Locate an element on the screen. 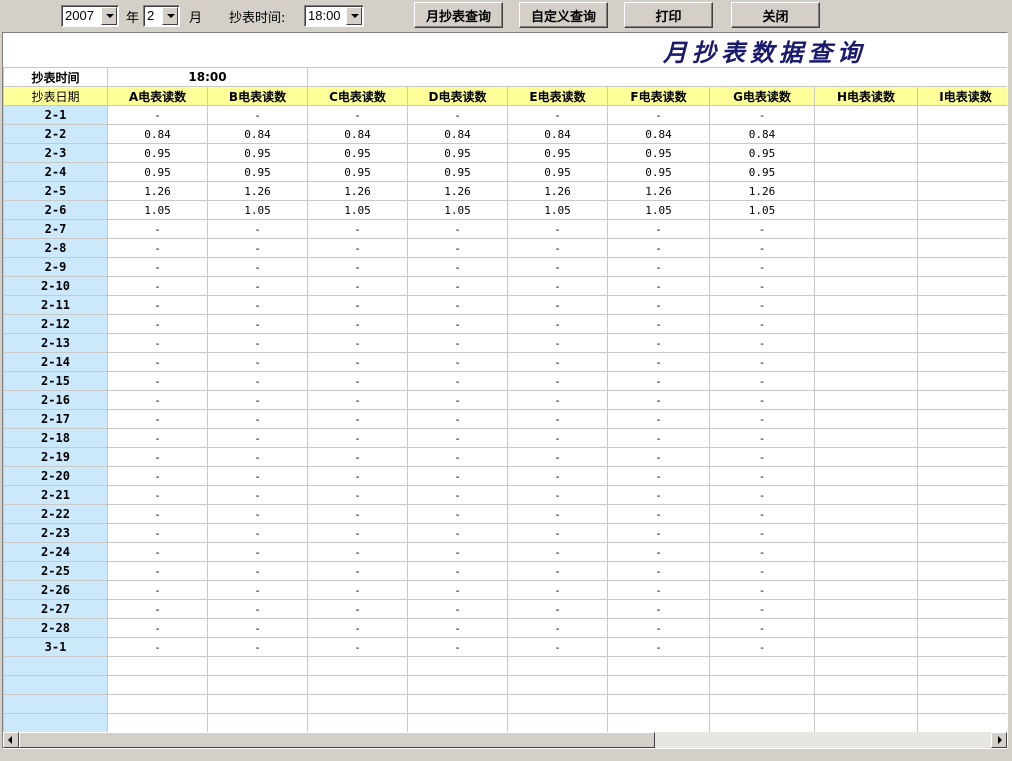 Image resolution: width=1012 pixels, height=761 pixels. table-row: 2-16- - - - - - - is located at coordinates (505, 400).